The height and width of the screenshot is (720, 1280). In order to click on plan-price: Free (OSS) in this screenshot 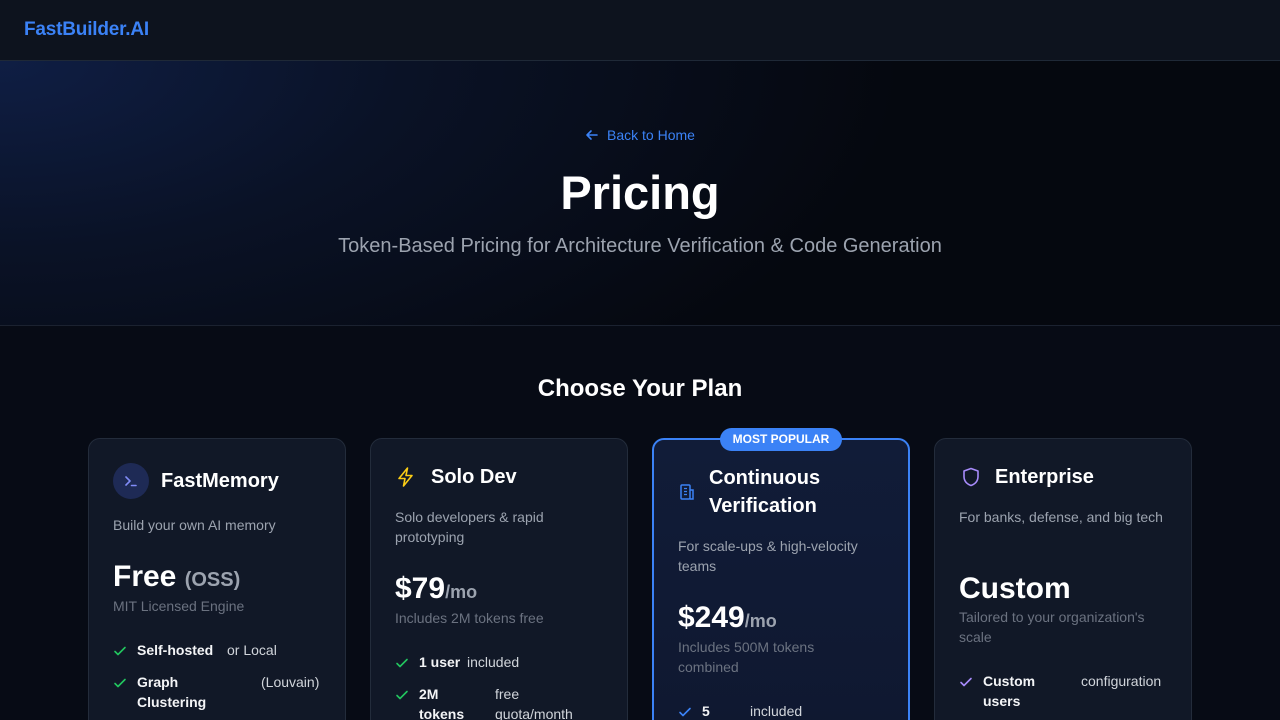, I will do `click(176, 577)`.